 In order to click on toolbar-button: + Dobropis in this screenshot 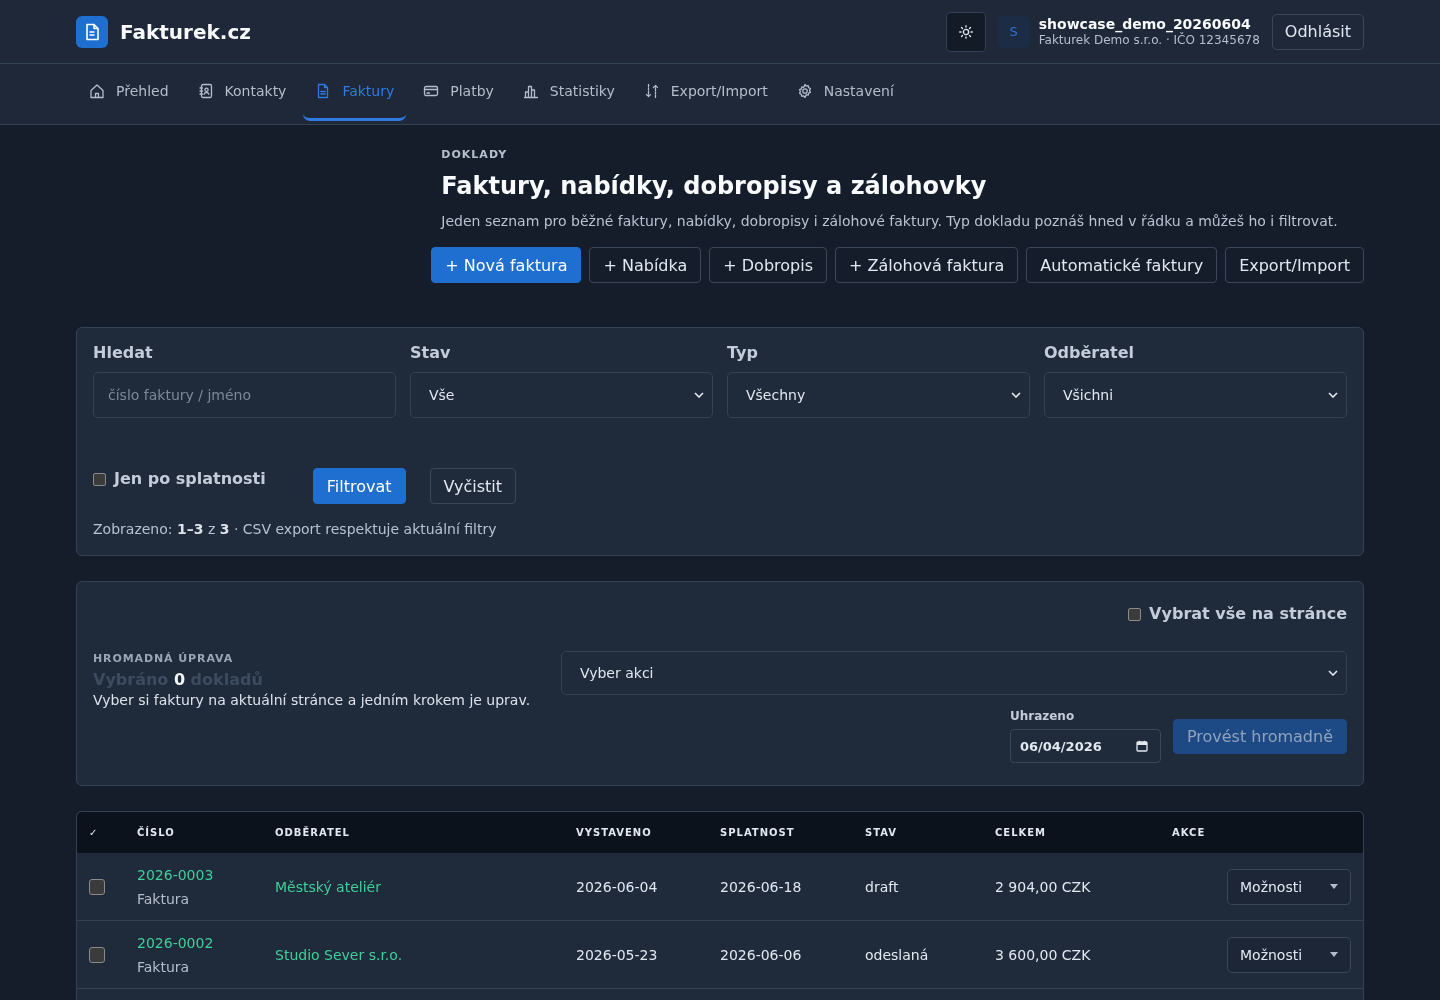, I will do `click(768, 265)`.